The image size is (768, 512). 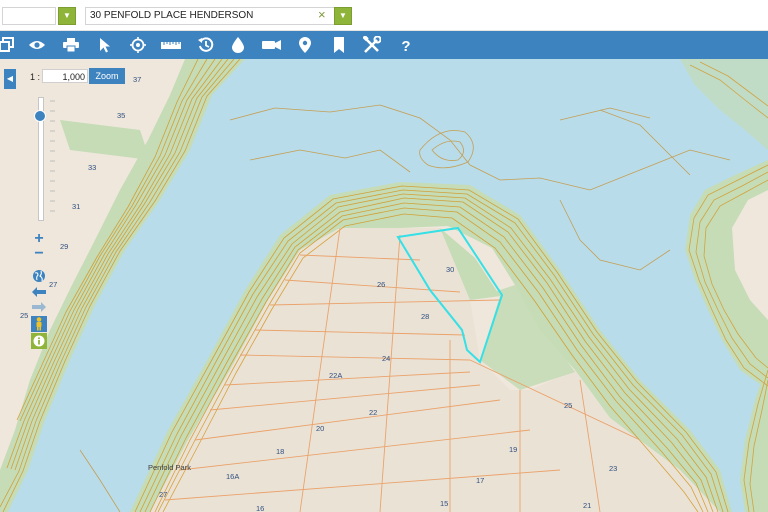 What do you see at coordinates (425, 316) in the screenshot?
I see `lot-label: 28` at bounding box center [425, 316].